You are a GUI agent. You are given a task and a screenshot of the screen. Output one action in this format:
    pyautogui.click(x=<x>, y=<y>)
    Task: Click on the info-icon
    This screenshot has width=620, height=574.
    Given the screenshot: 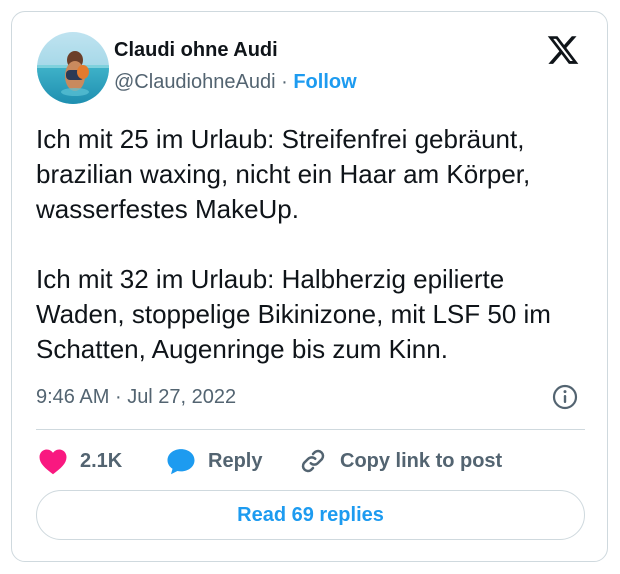 What is the action you would take?
    pyautogui.click(x=565, y=397)
    